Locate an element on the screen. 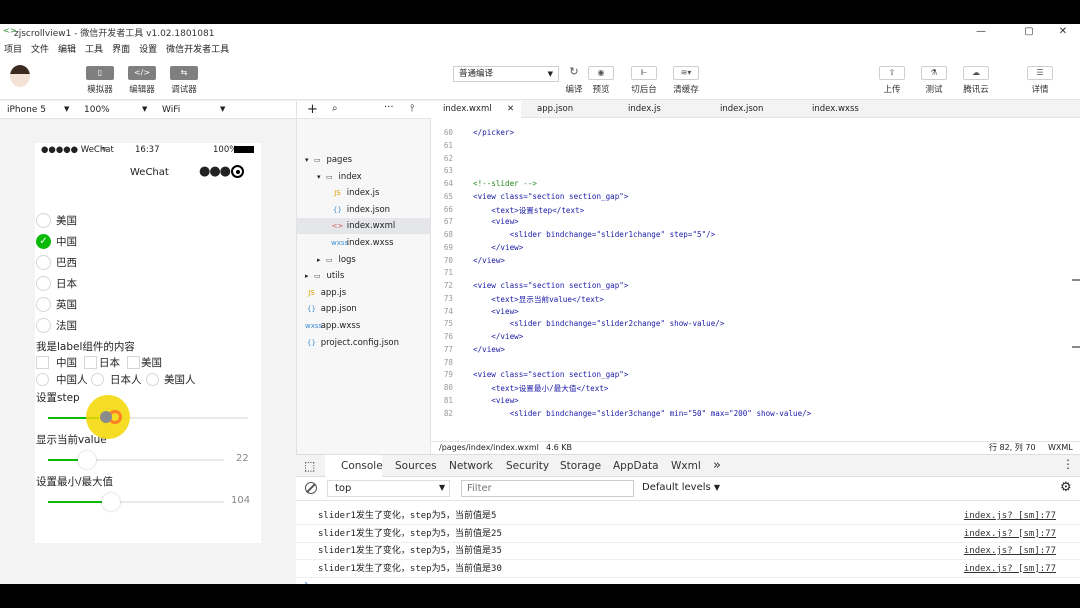  file-tree-item: <> index.wxml is located at coordinates (363, 226).